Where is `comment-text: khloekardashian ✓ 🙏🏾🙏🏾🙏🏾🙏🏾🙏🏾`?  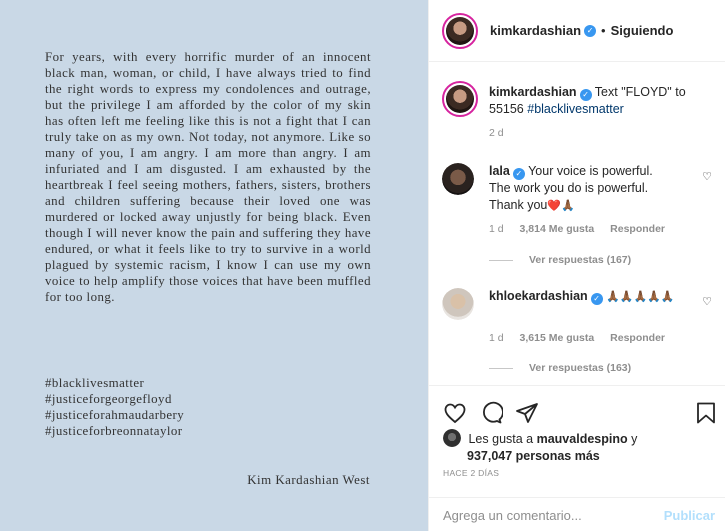
comment-text: khloekardashian ✓ 🙏🏾🙏🏾🙏🏾🙏🏾🙏🏾 is located at coordinates (582, 297).